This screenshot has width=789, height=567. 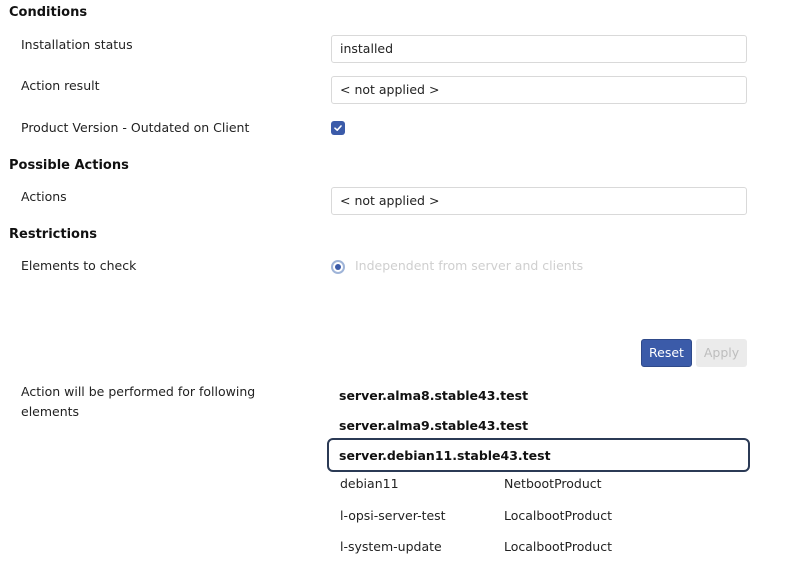 I want to click on independent-radio, so click(x=338, y=267).